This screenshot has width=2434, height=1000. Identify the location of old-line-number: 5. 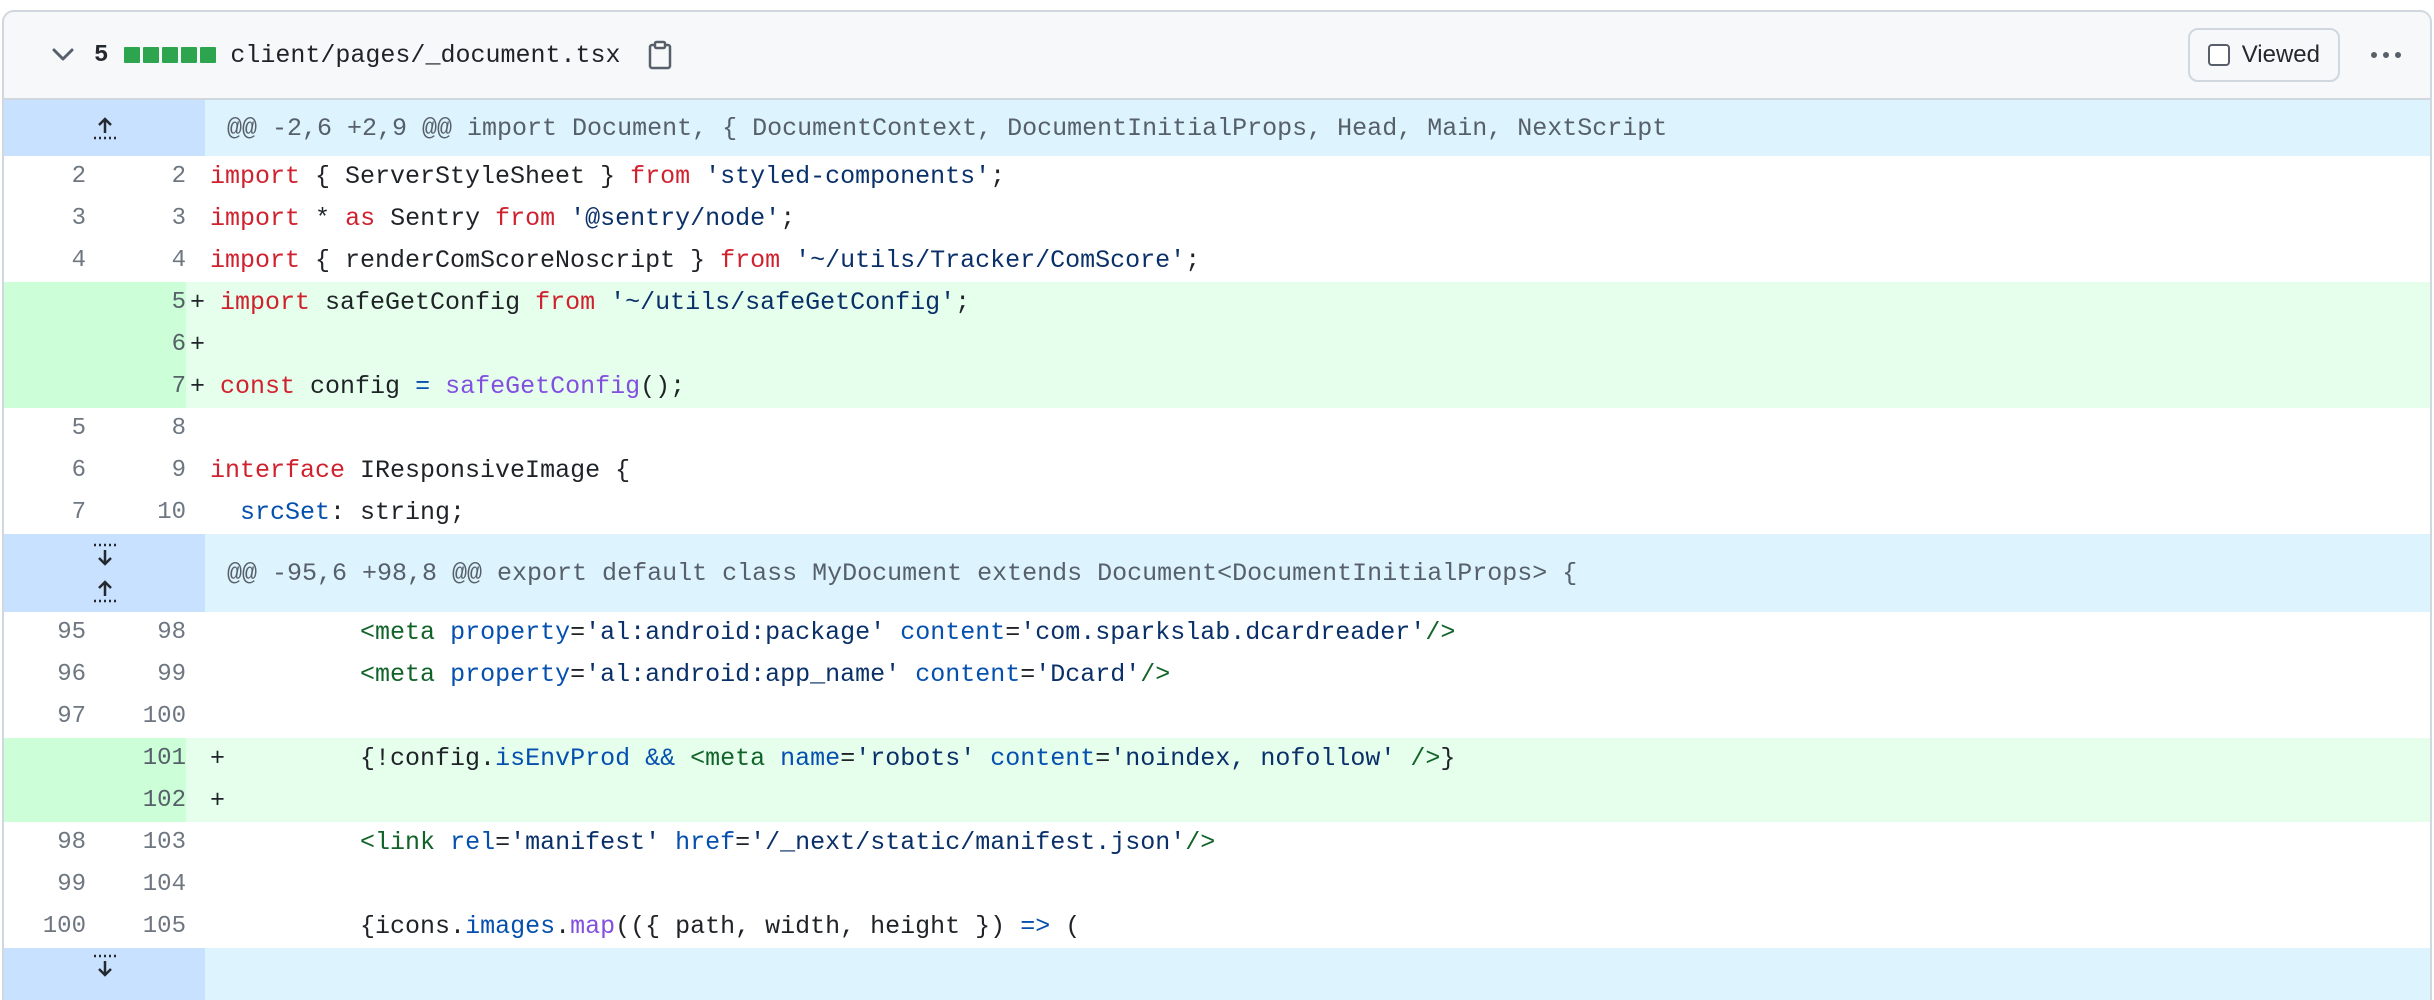
(45, 429).